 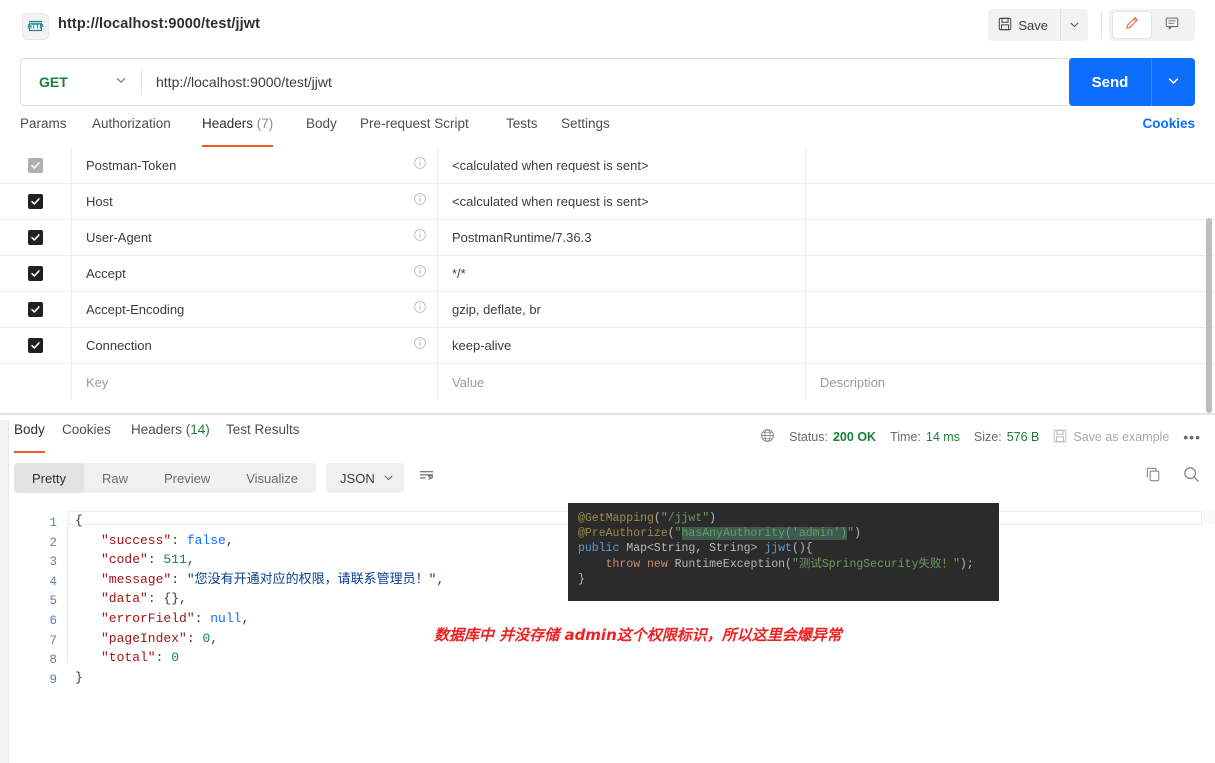 I want to click on cookies-link: Cookies, so click(x=1168, y=123).